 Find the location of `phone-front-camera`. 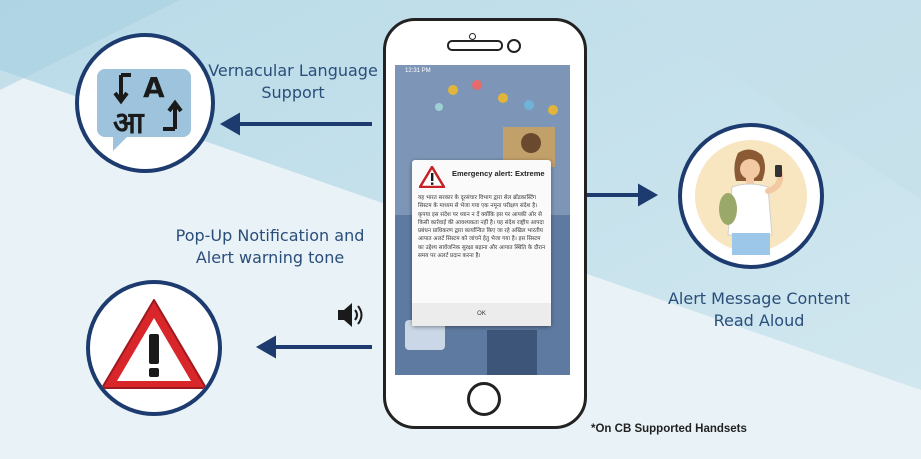

phone-front-camera is located at coordinates (514, 46).